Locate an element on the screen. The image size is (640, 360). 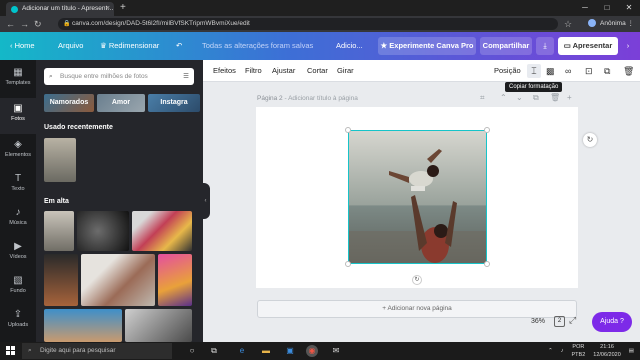
volume-icon: ♪ is located at coordinates (562, 351).